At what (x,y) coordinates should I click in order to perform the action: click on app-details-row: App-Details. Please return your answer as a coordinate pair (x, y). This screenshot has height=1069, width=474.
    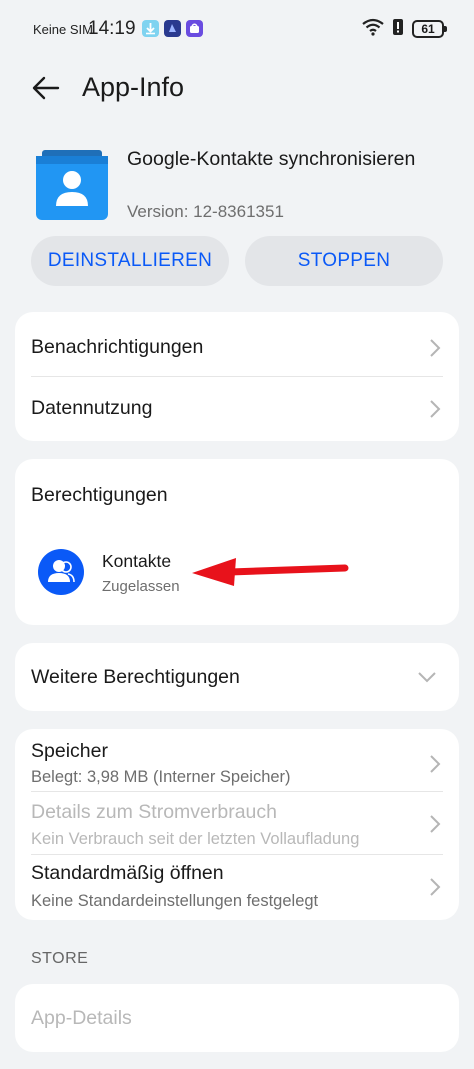
    Looking at the image, I should click on (237, 1018).